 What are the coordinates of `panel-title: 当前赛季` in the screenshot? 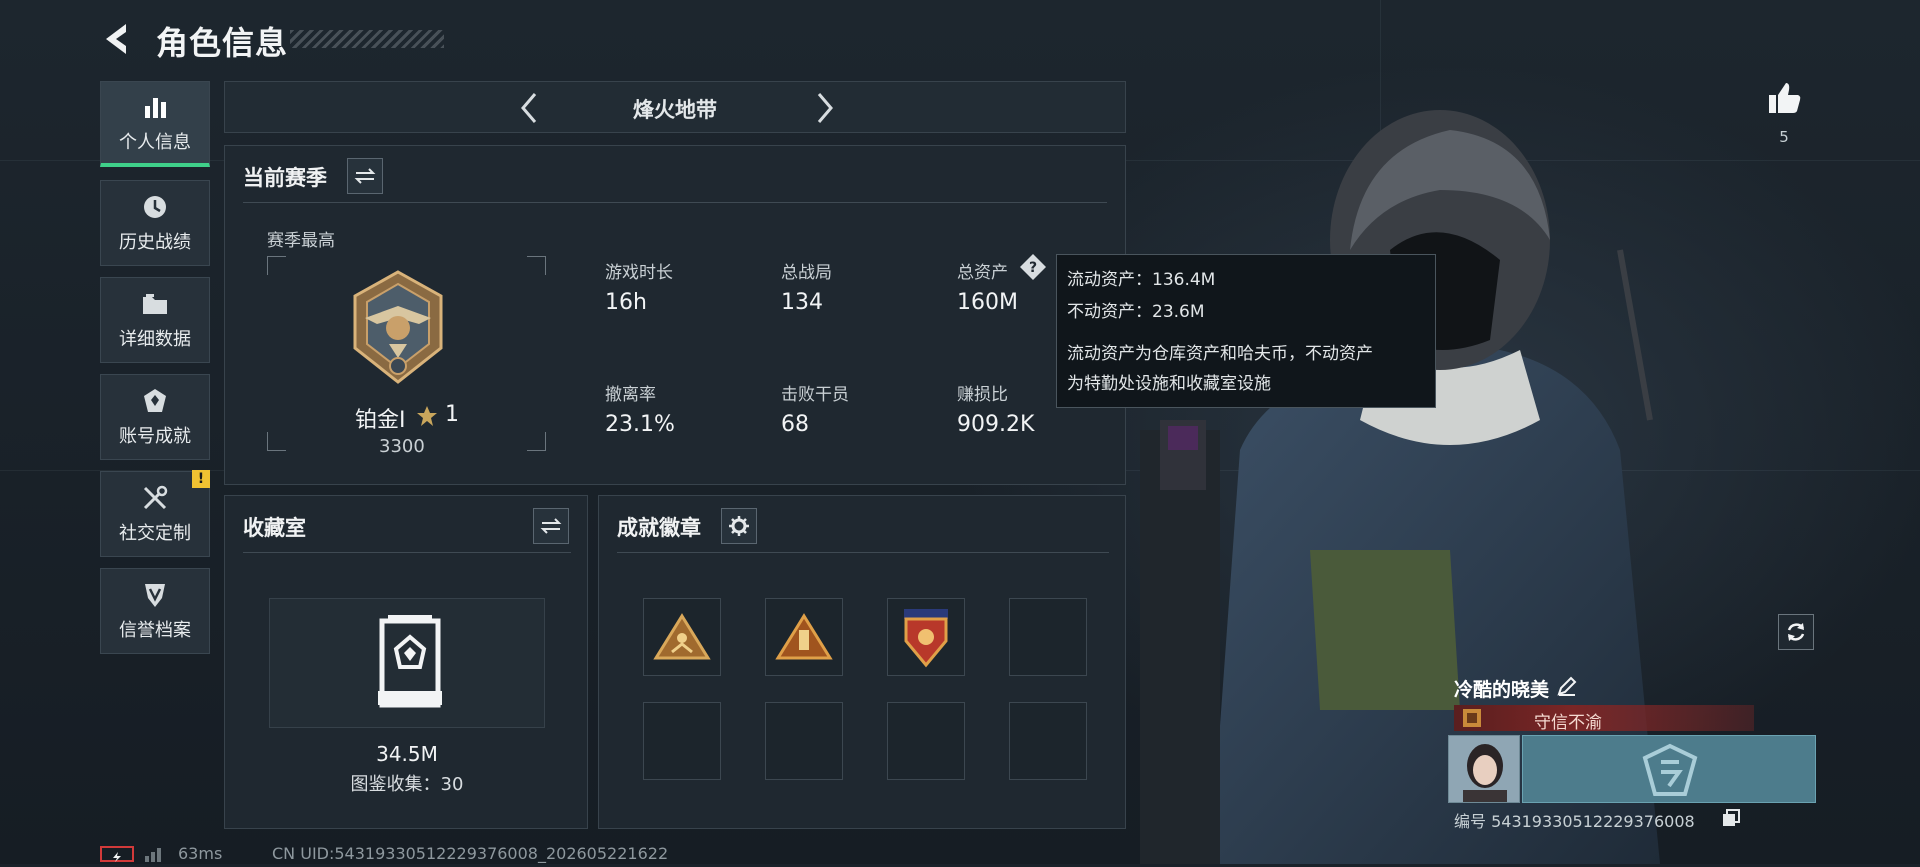 It's located at (285, 178).